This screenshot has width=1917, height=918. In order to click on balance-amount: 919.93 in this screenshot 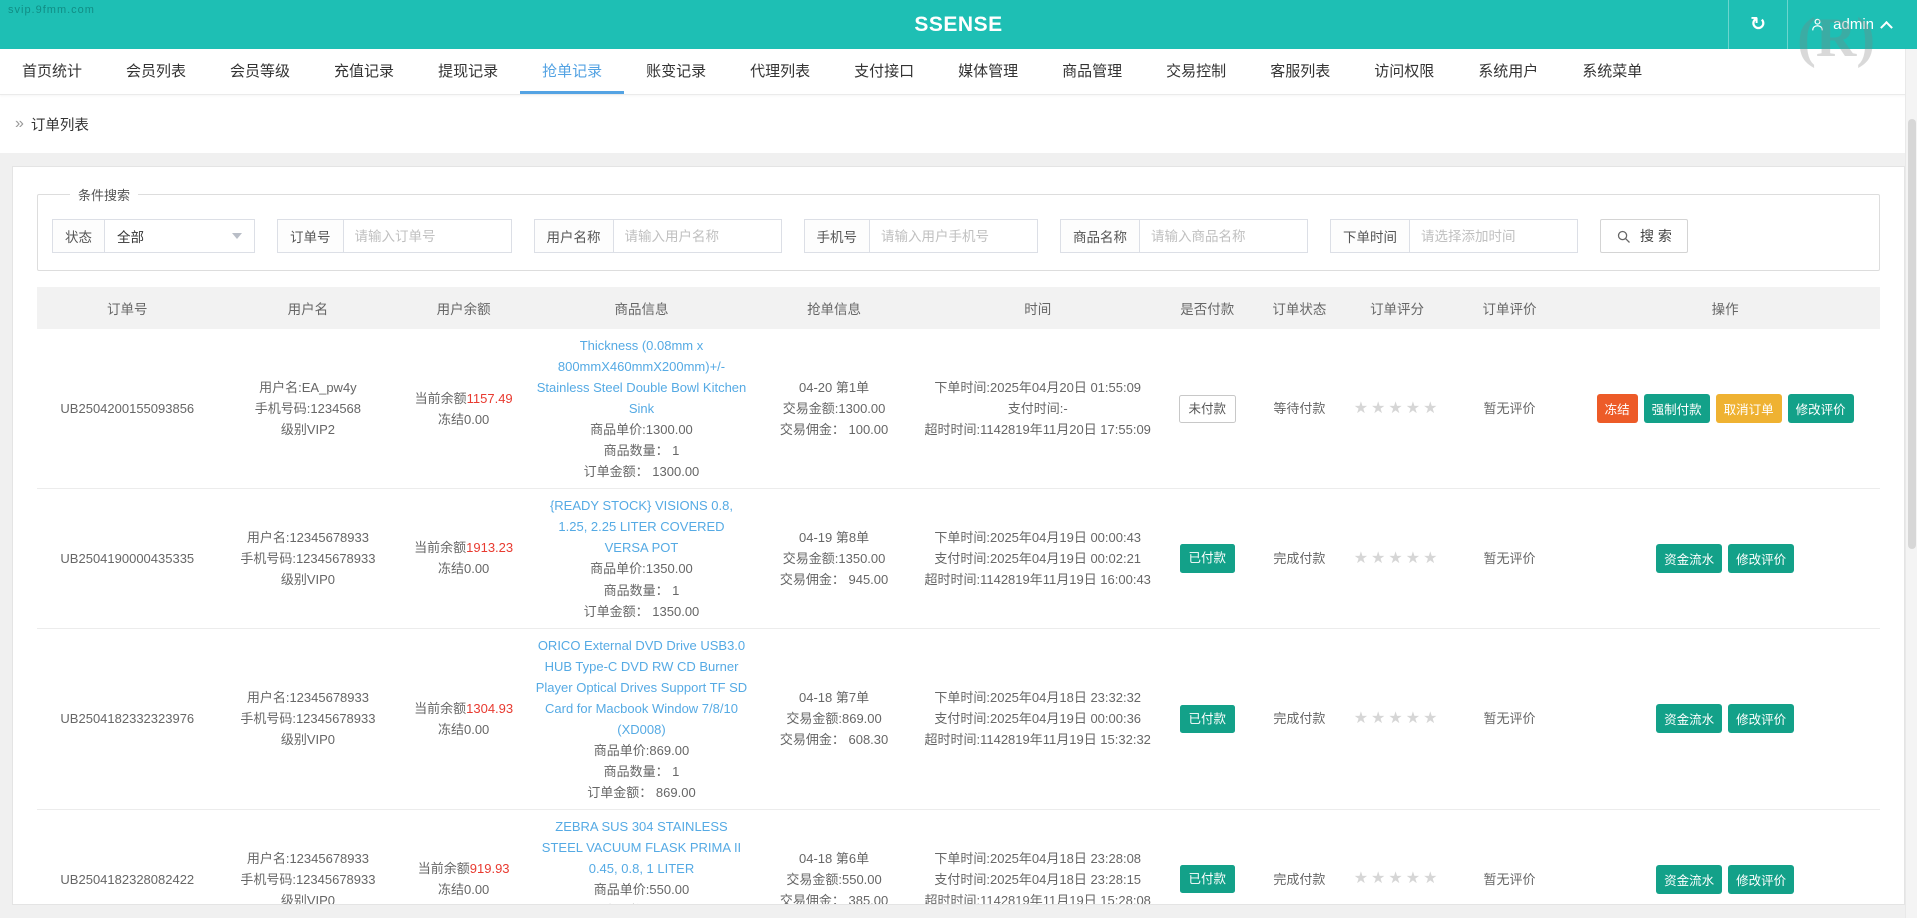, I will do `click(489, 869)`.